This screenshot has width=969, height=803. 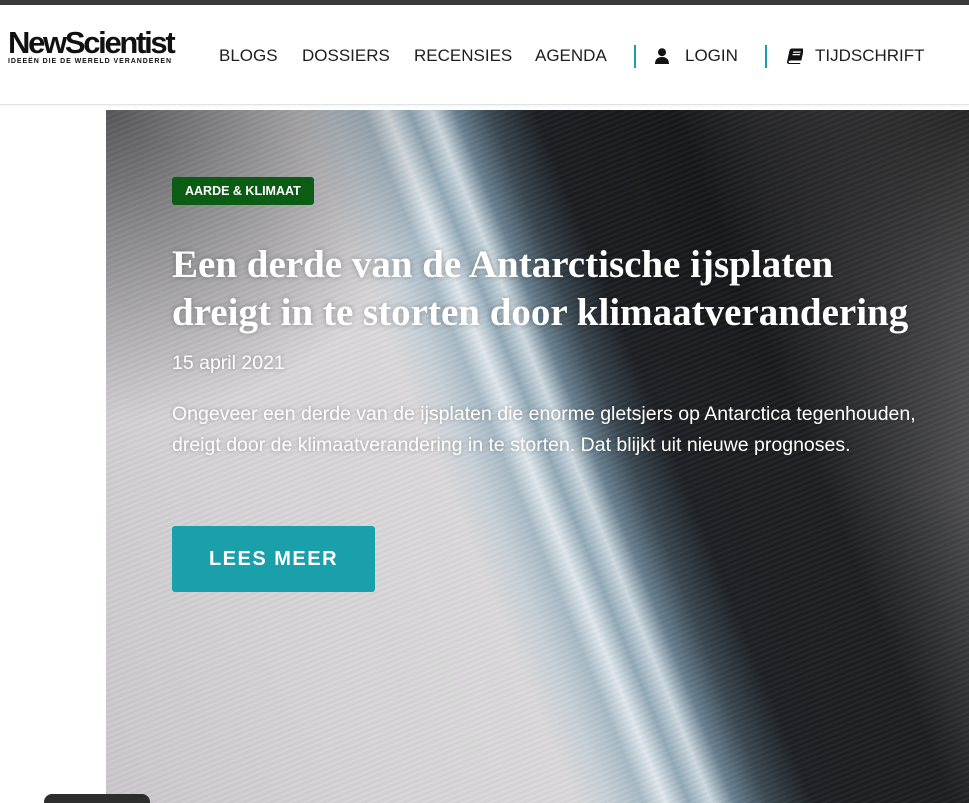 I want to click on login-link: LOGIN, so click(x=697, y=57).